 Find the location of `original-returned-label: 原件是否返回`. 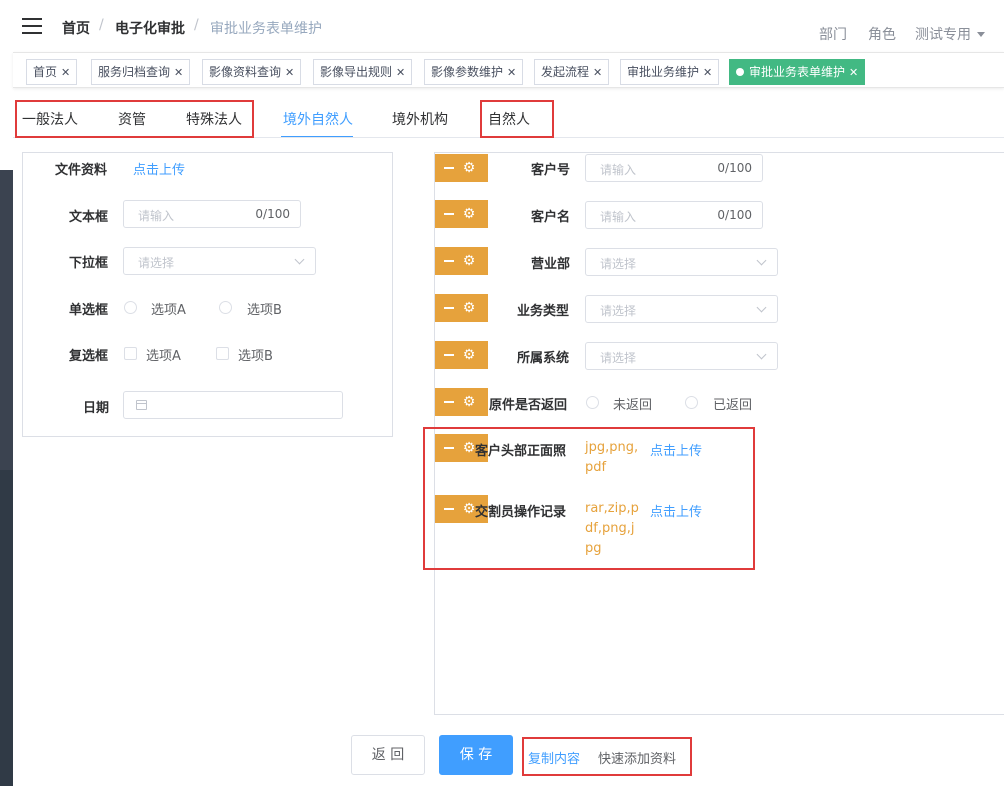

original-returned-label: 原件是否返回 is located at coordinates (528, 405).